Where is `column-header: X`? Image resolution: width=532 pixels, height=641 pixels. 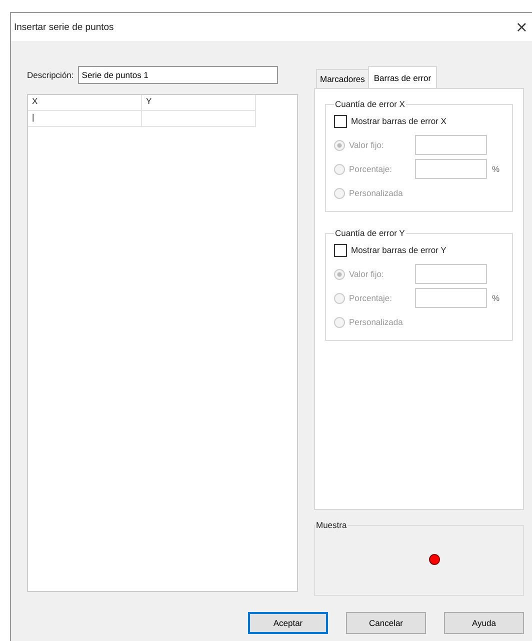 column-header: X is located at coordinates (85, 103).